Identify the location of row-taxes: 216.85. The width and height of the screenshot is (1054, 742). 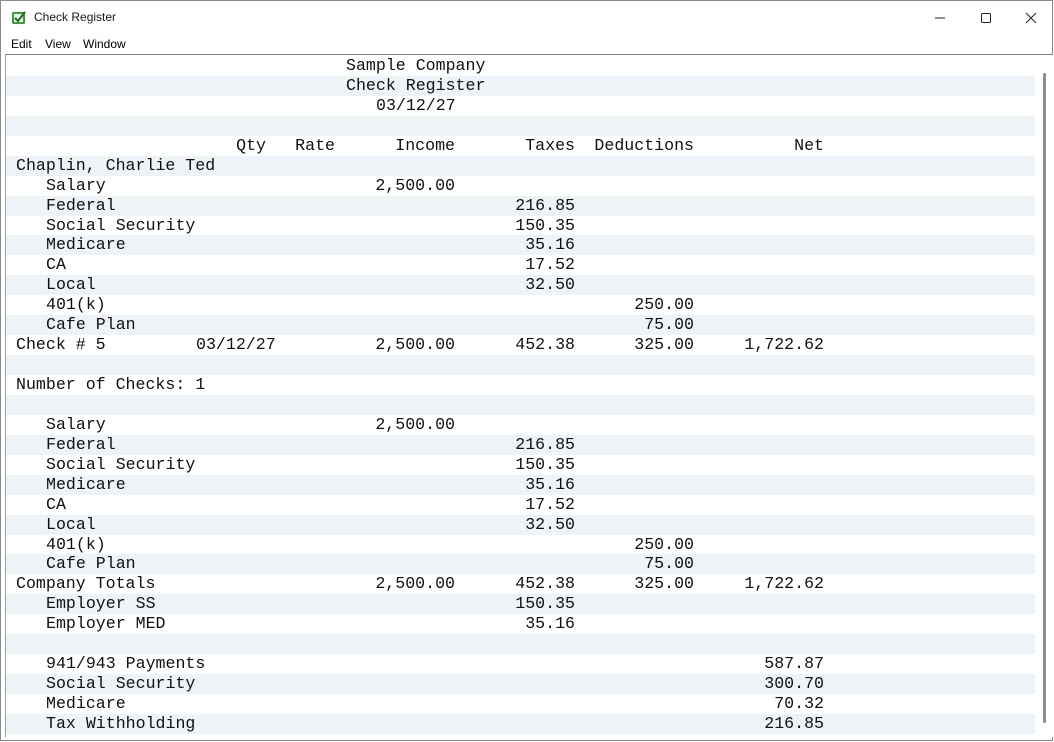
(545, 205).